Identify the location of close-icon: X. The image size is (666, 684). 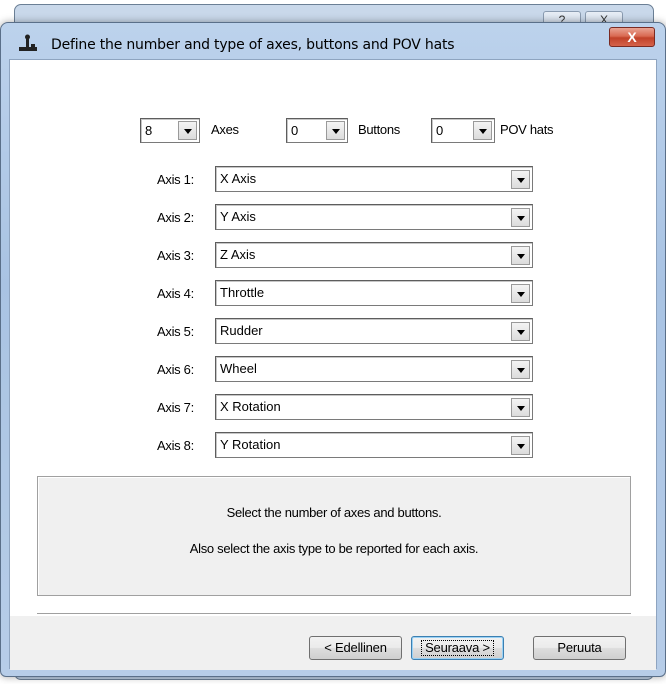
(632, 37).